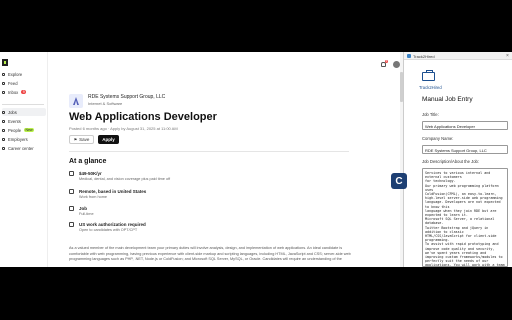 The width and height of the screenshot is (512, 320). Describe the element at coordinates (424, 56) in the screenshot. I see `panel-header-title: Track2Hired` at that location.